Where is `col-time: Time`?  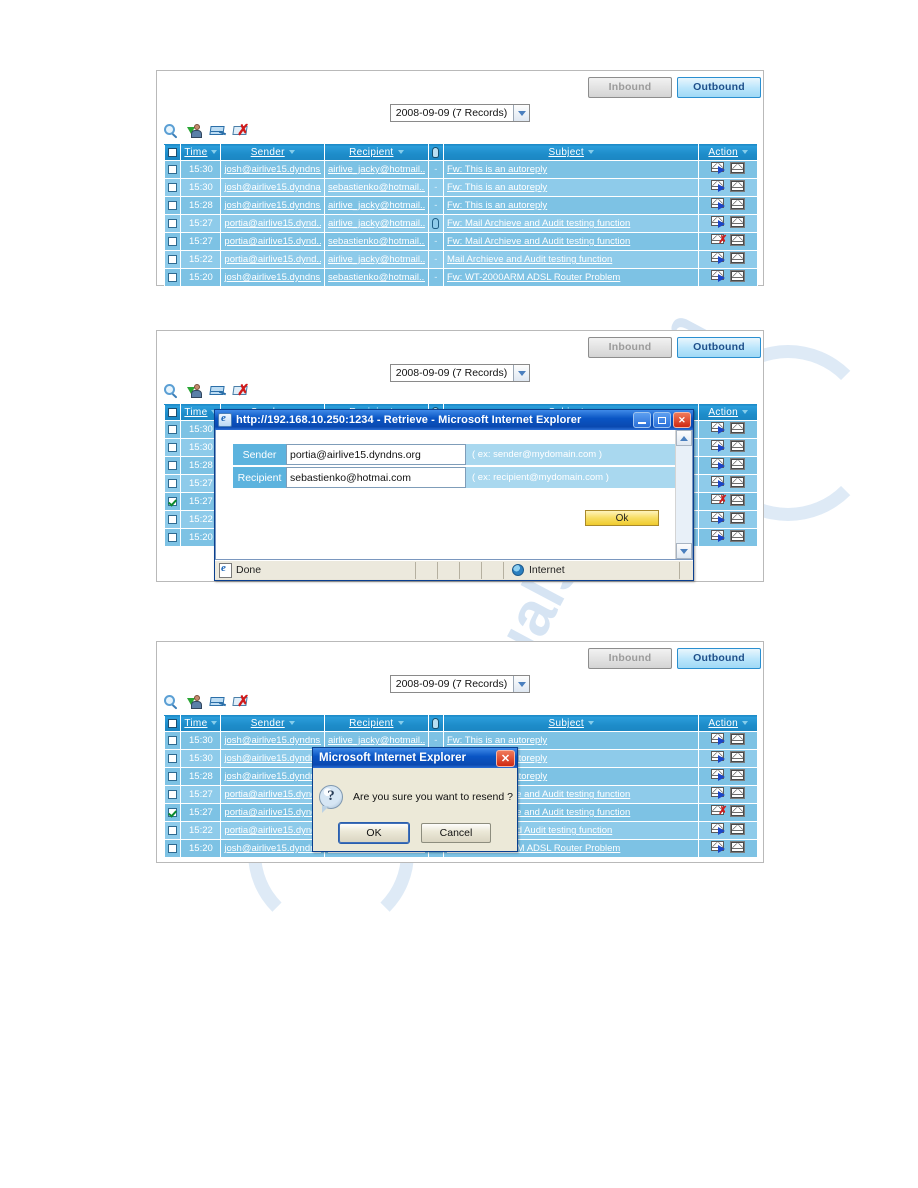
col-time: Time is located at coordinates (201, 723).